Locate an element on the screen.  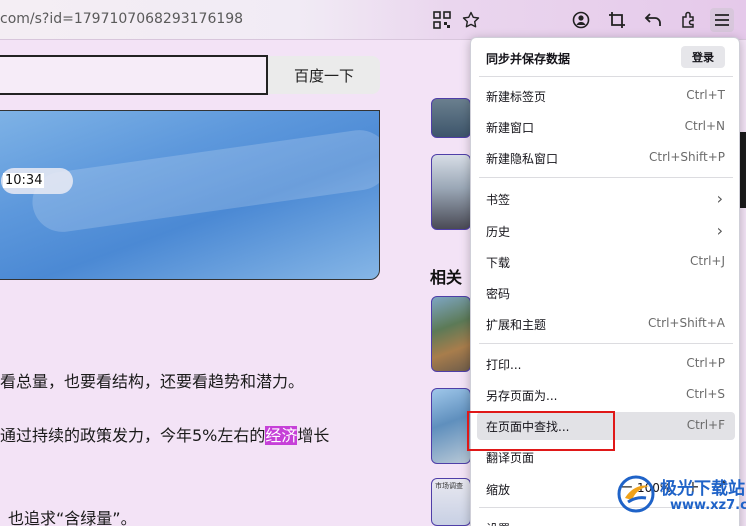
menu-item-shortcut: Ctrl+T is located at coordinates (705, 95).